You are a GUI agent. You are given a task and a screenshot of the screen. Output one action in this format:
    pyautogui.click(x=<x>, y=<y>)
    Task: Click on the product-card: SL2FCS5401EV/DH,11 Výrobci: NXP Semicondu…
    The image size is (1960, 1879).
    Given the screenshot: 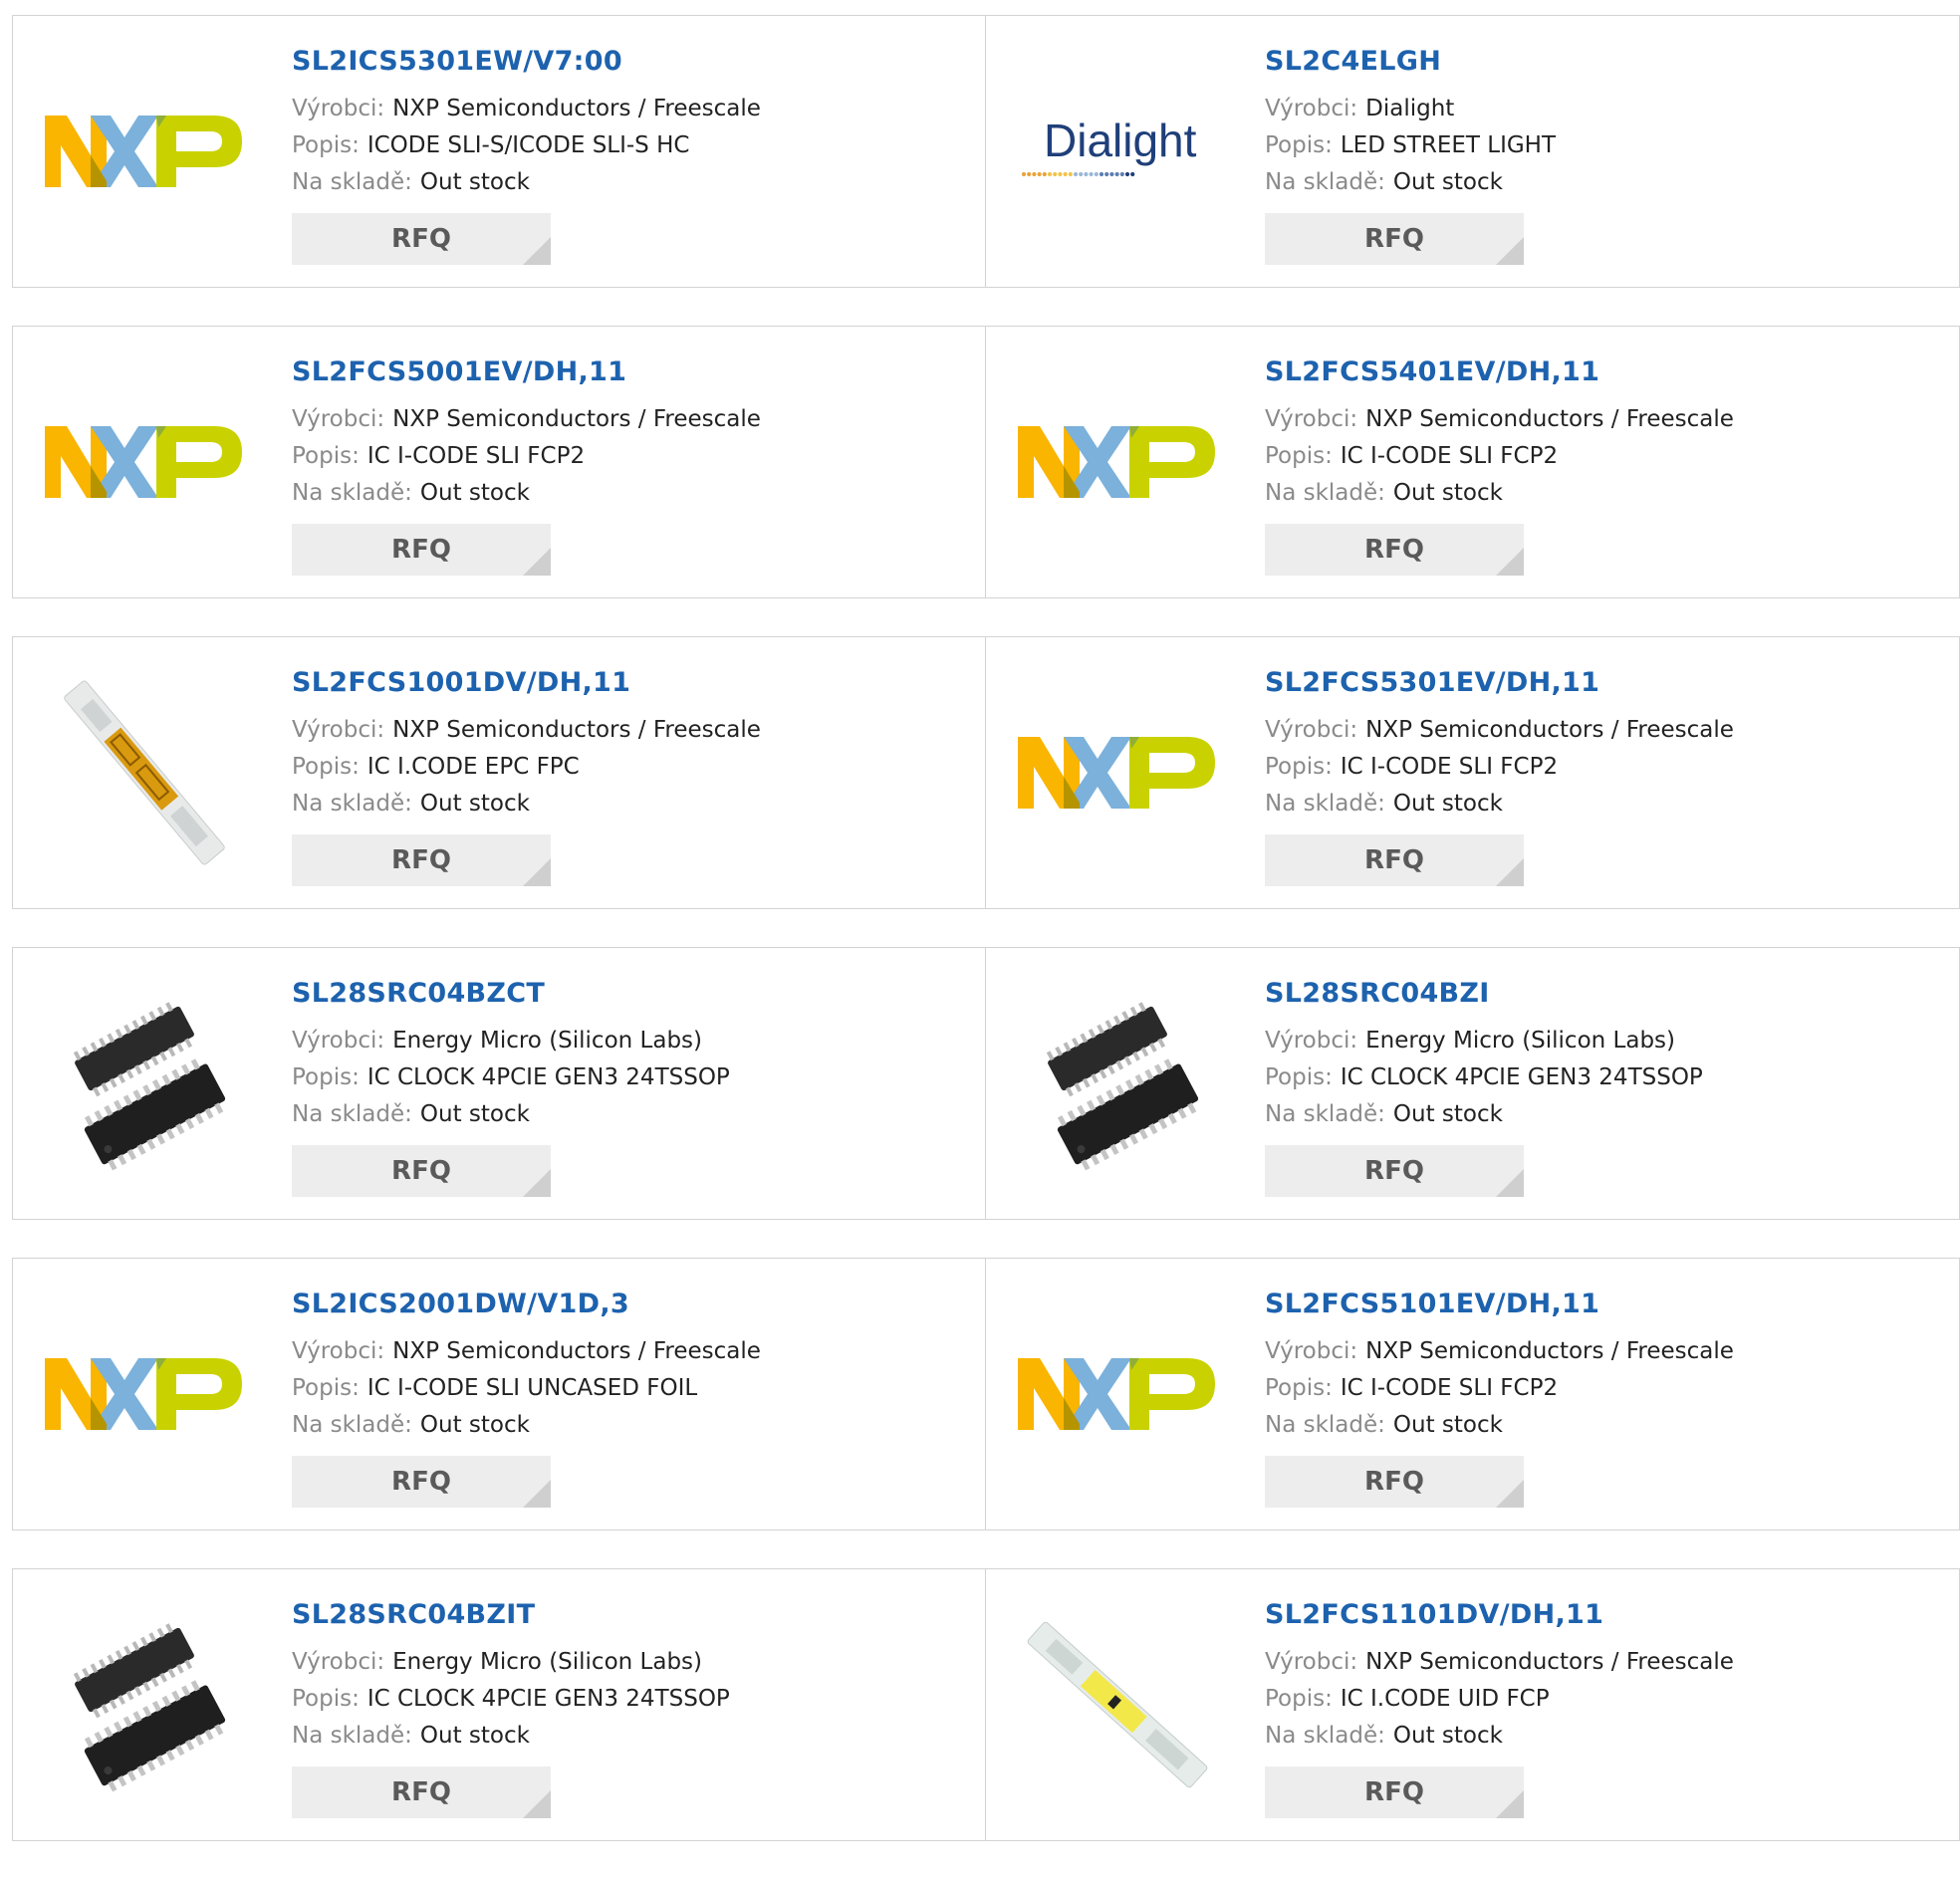 What is the action you would take?
    pyautogui.click(x=1473, y=462)
    